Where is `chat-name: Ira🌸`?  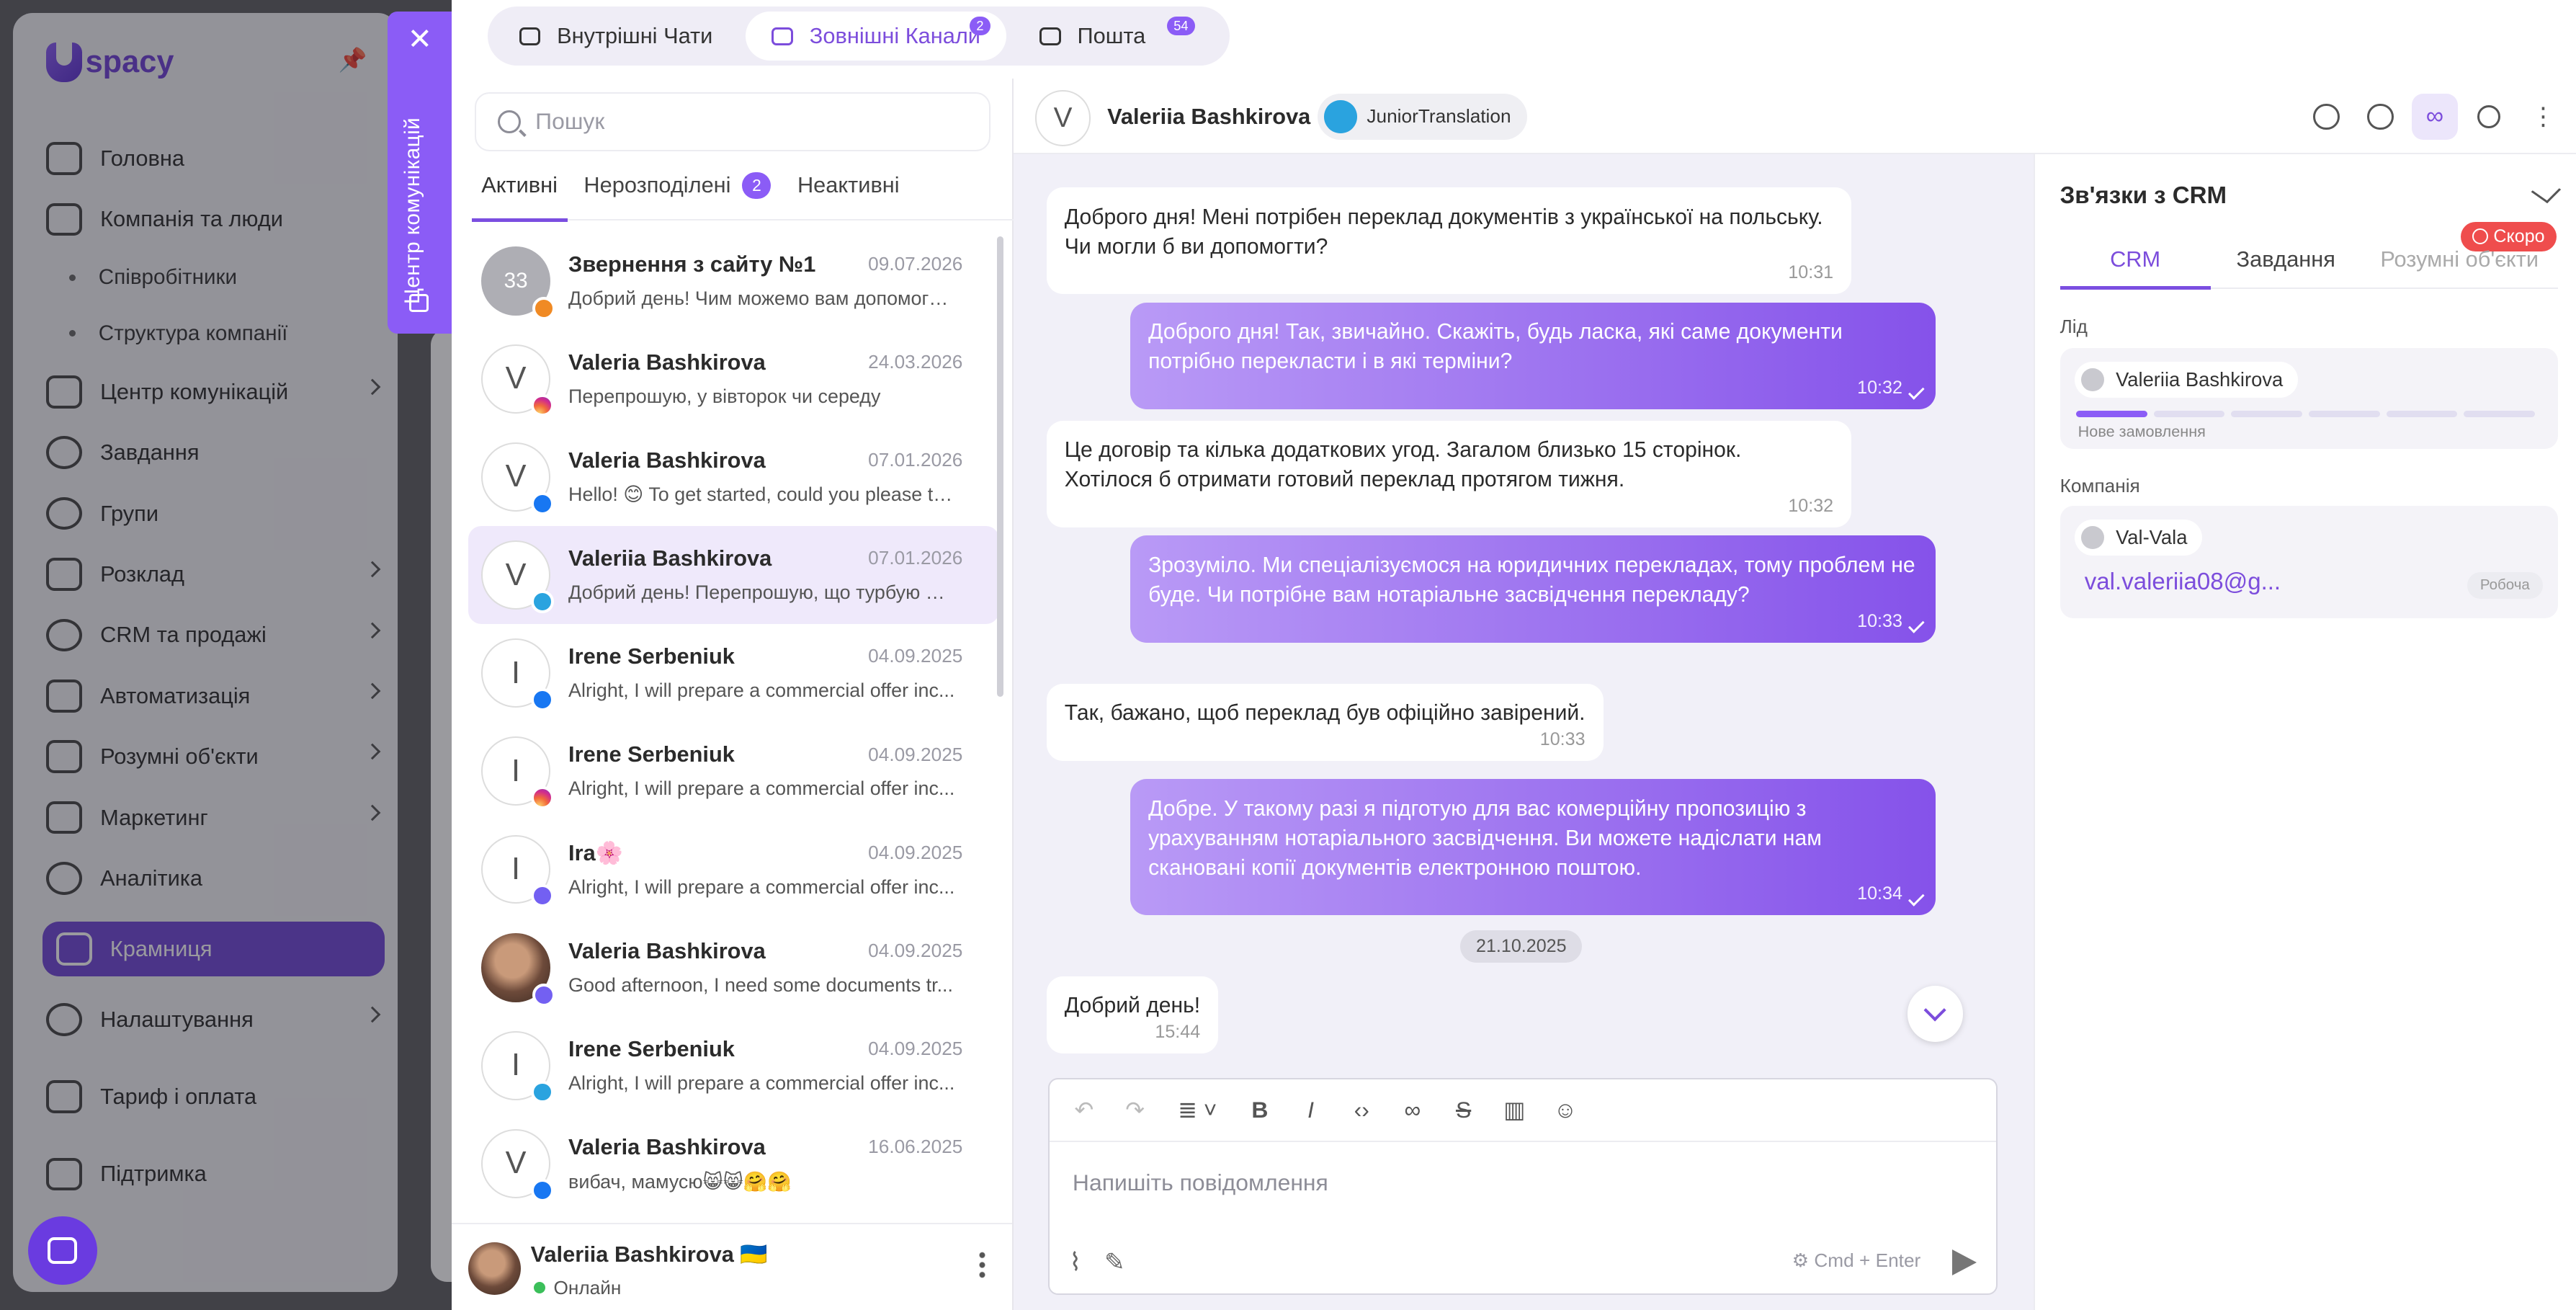 chat-name: Ira🌸 is located at coordinates (595, 853).